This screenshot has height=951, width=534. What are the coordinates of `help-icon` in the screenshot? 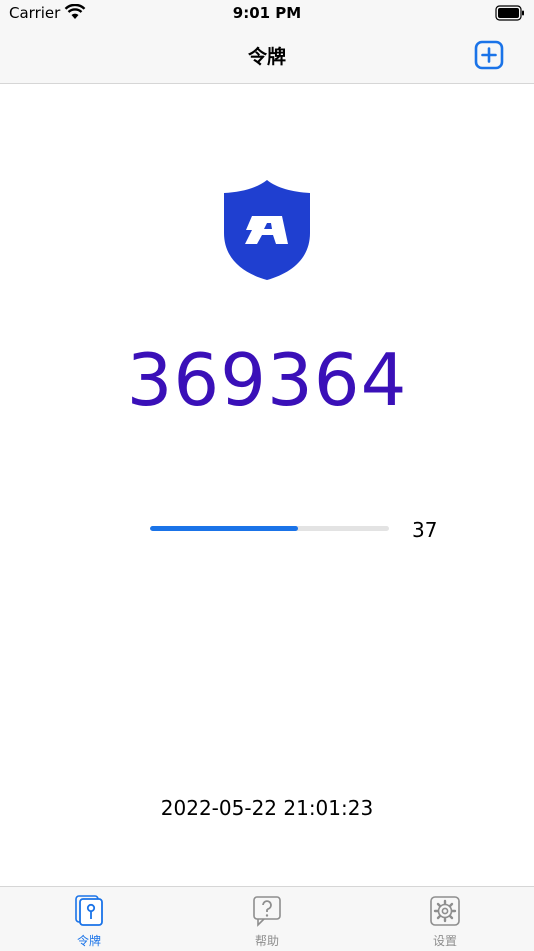 It's located at (267, 911).